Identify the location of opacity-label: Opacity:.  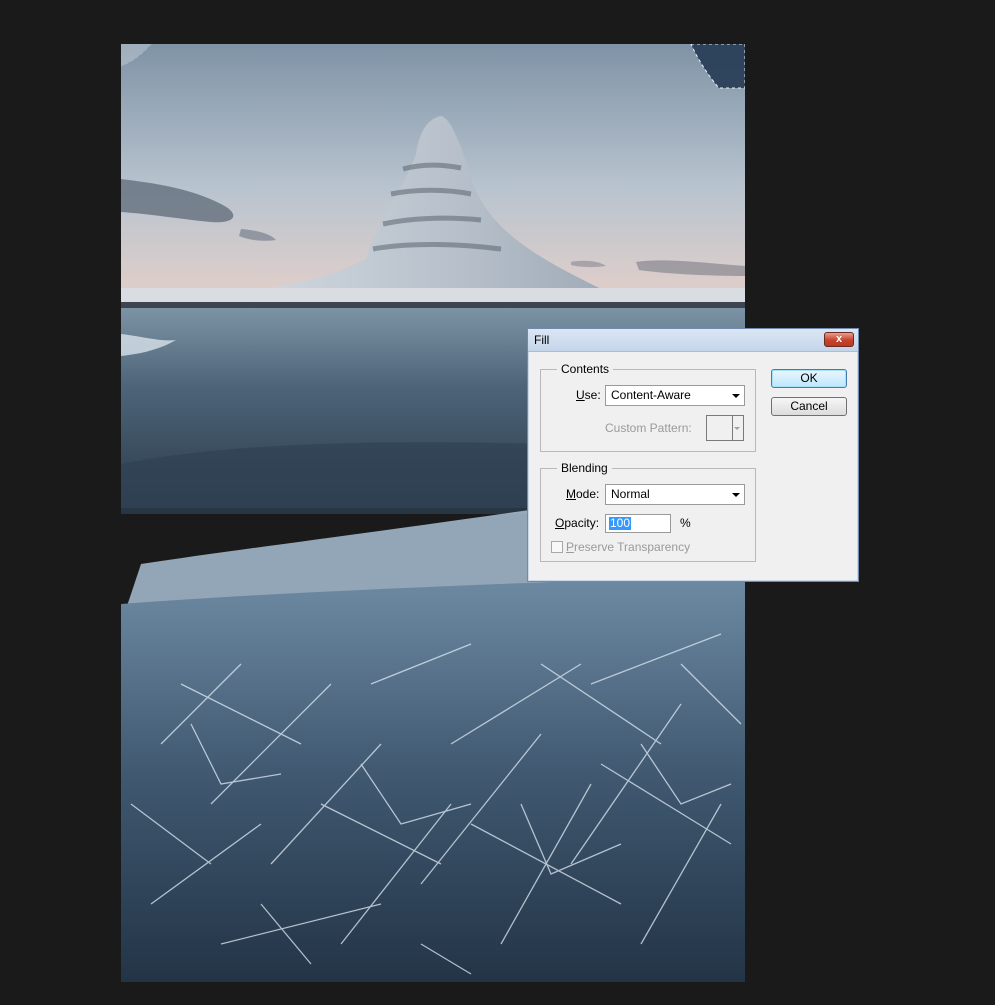
(577, 523).